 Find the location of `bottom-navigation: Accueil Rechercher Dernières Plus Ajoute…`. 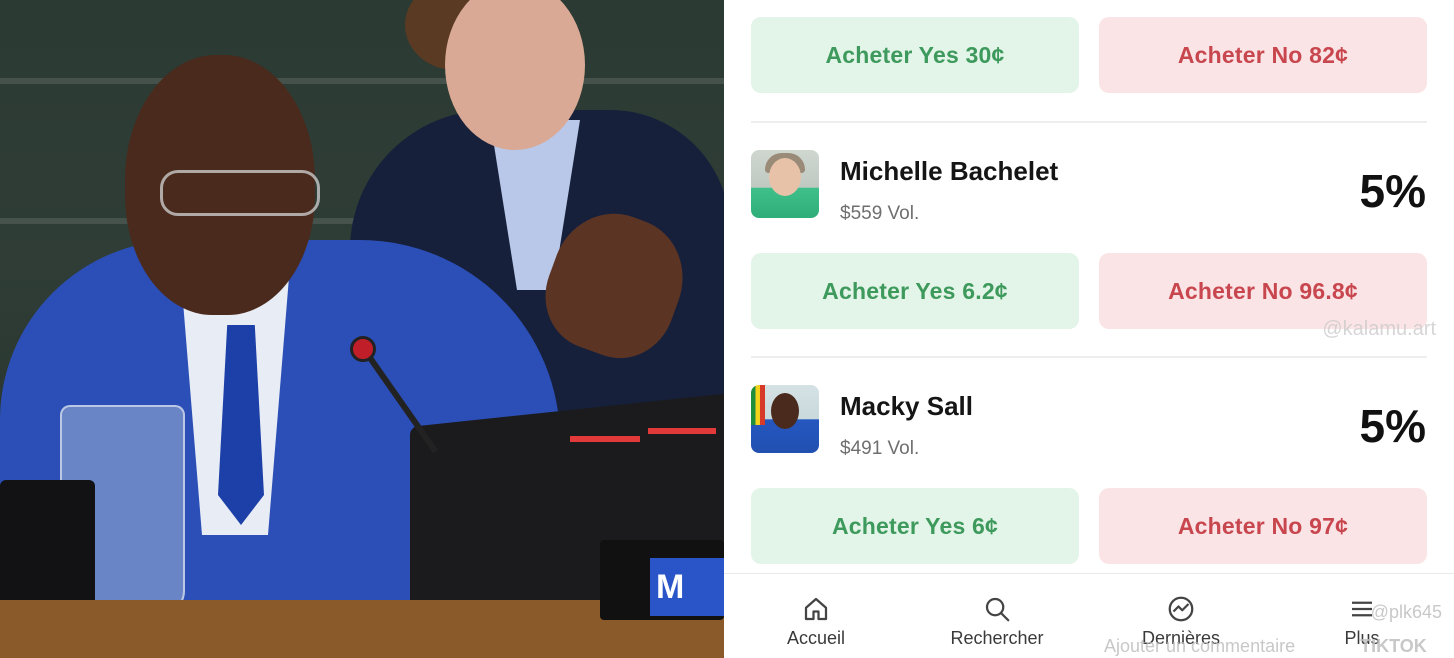

bottom-navigation: Accueil Rechercher Dernières Plus Ajoute… is located at coordinates (1089, 615).